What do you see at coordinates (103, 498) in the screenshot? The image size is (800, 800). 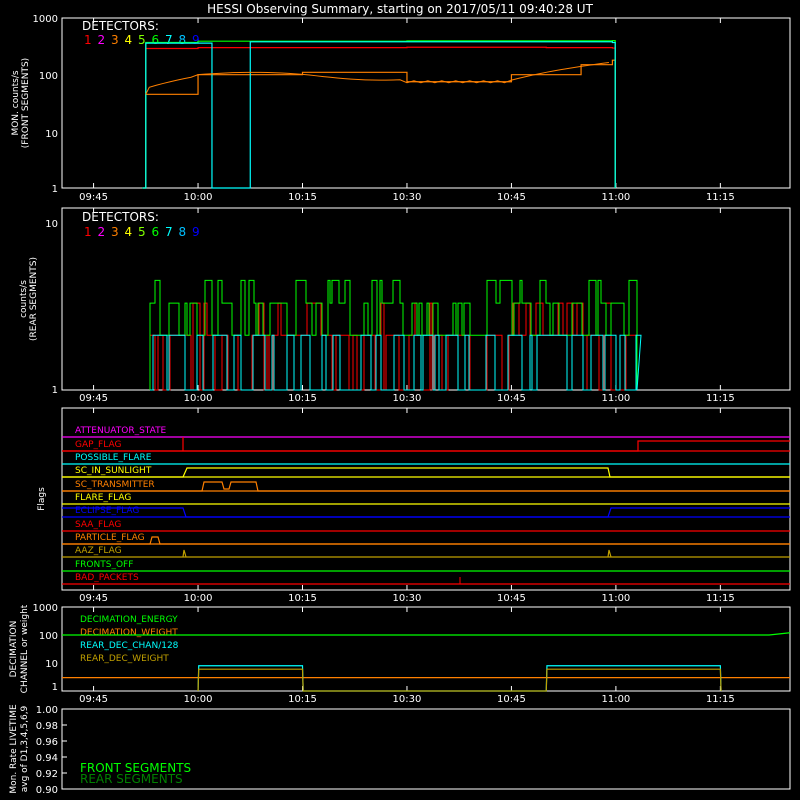 I see `flag-label-5: FLARE_FLAG` at bounding box center [103, 498].